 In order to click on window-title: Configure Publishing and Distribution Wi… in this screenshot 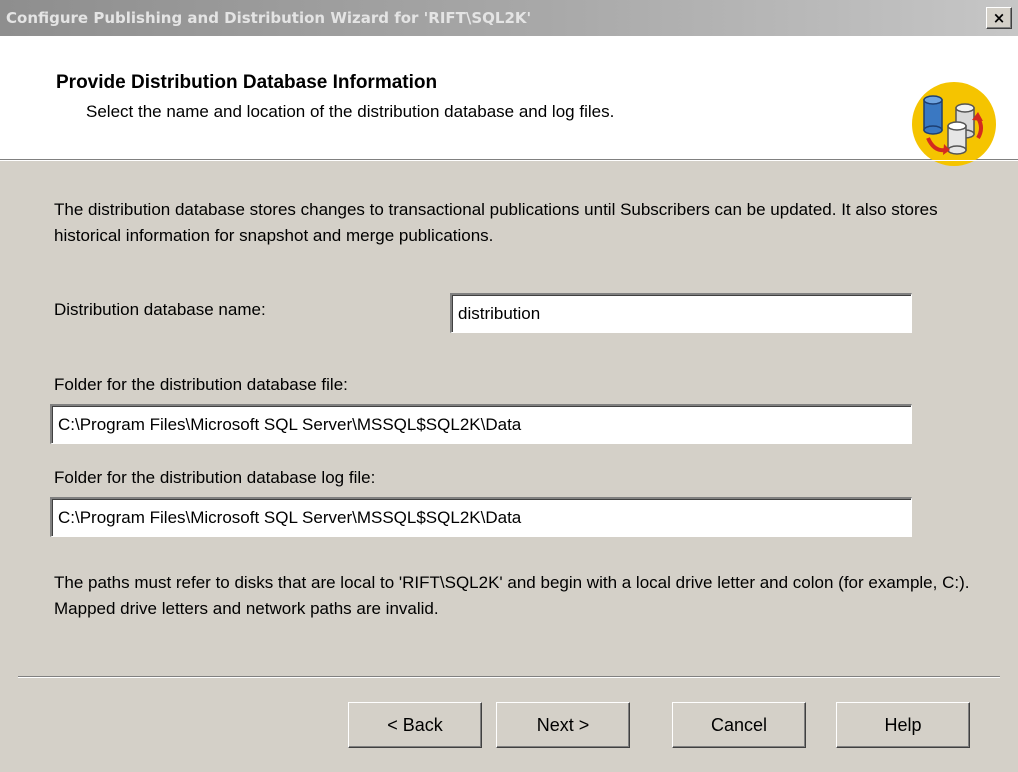, I will do `click(269, 18)`.